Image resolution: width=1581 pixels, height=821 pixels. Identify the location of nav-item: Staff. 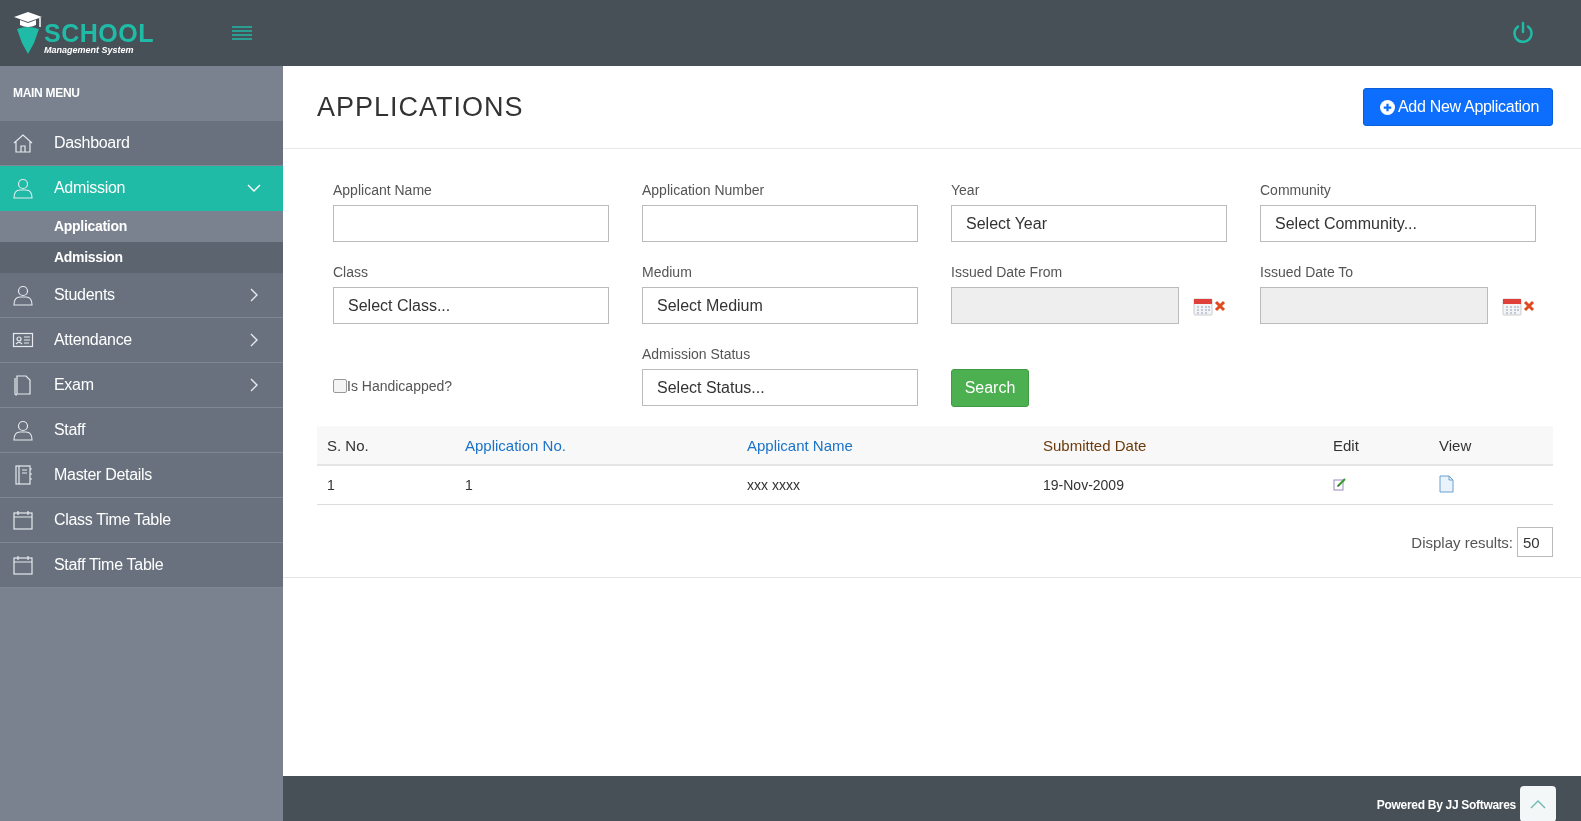
(141, 430).